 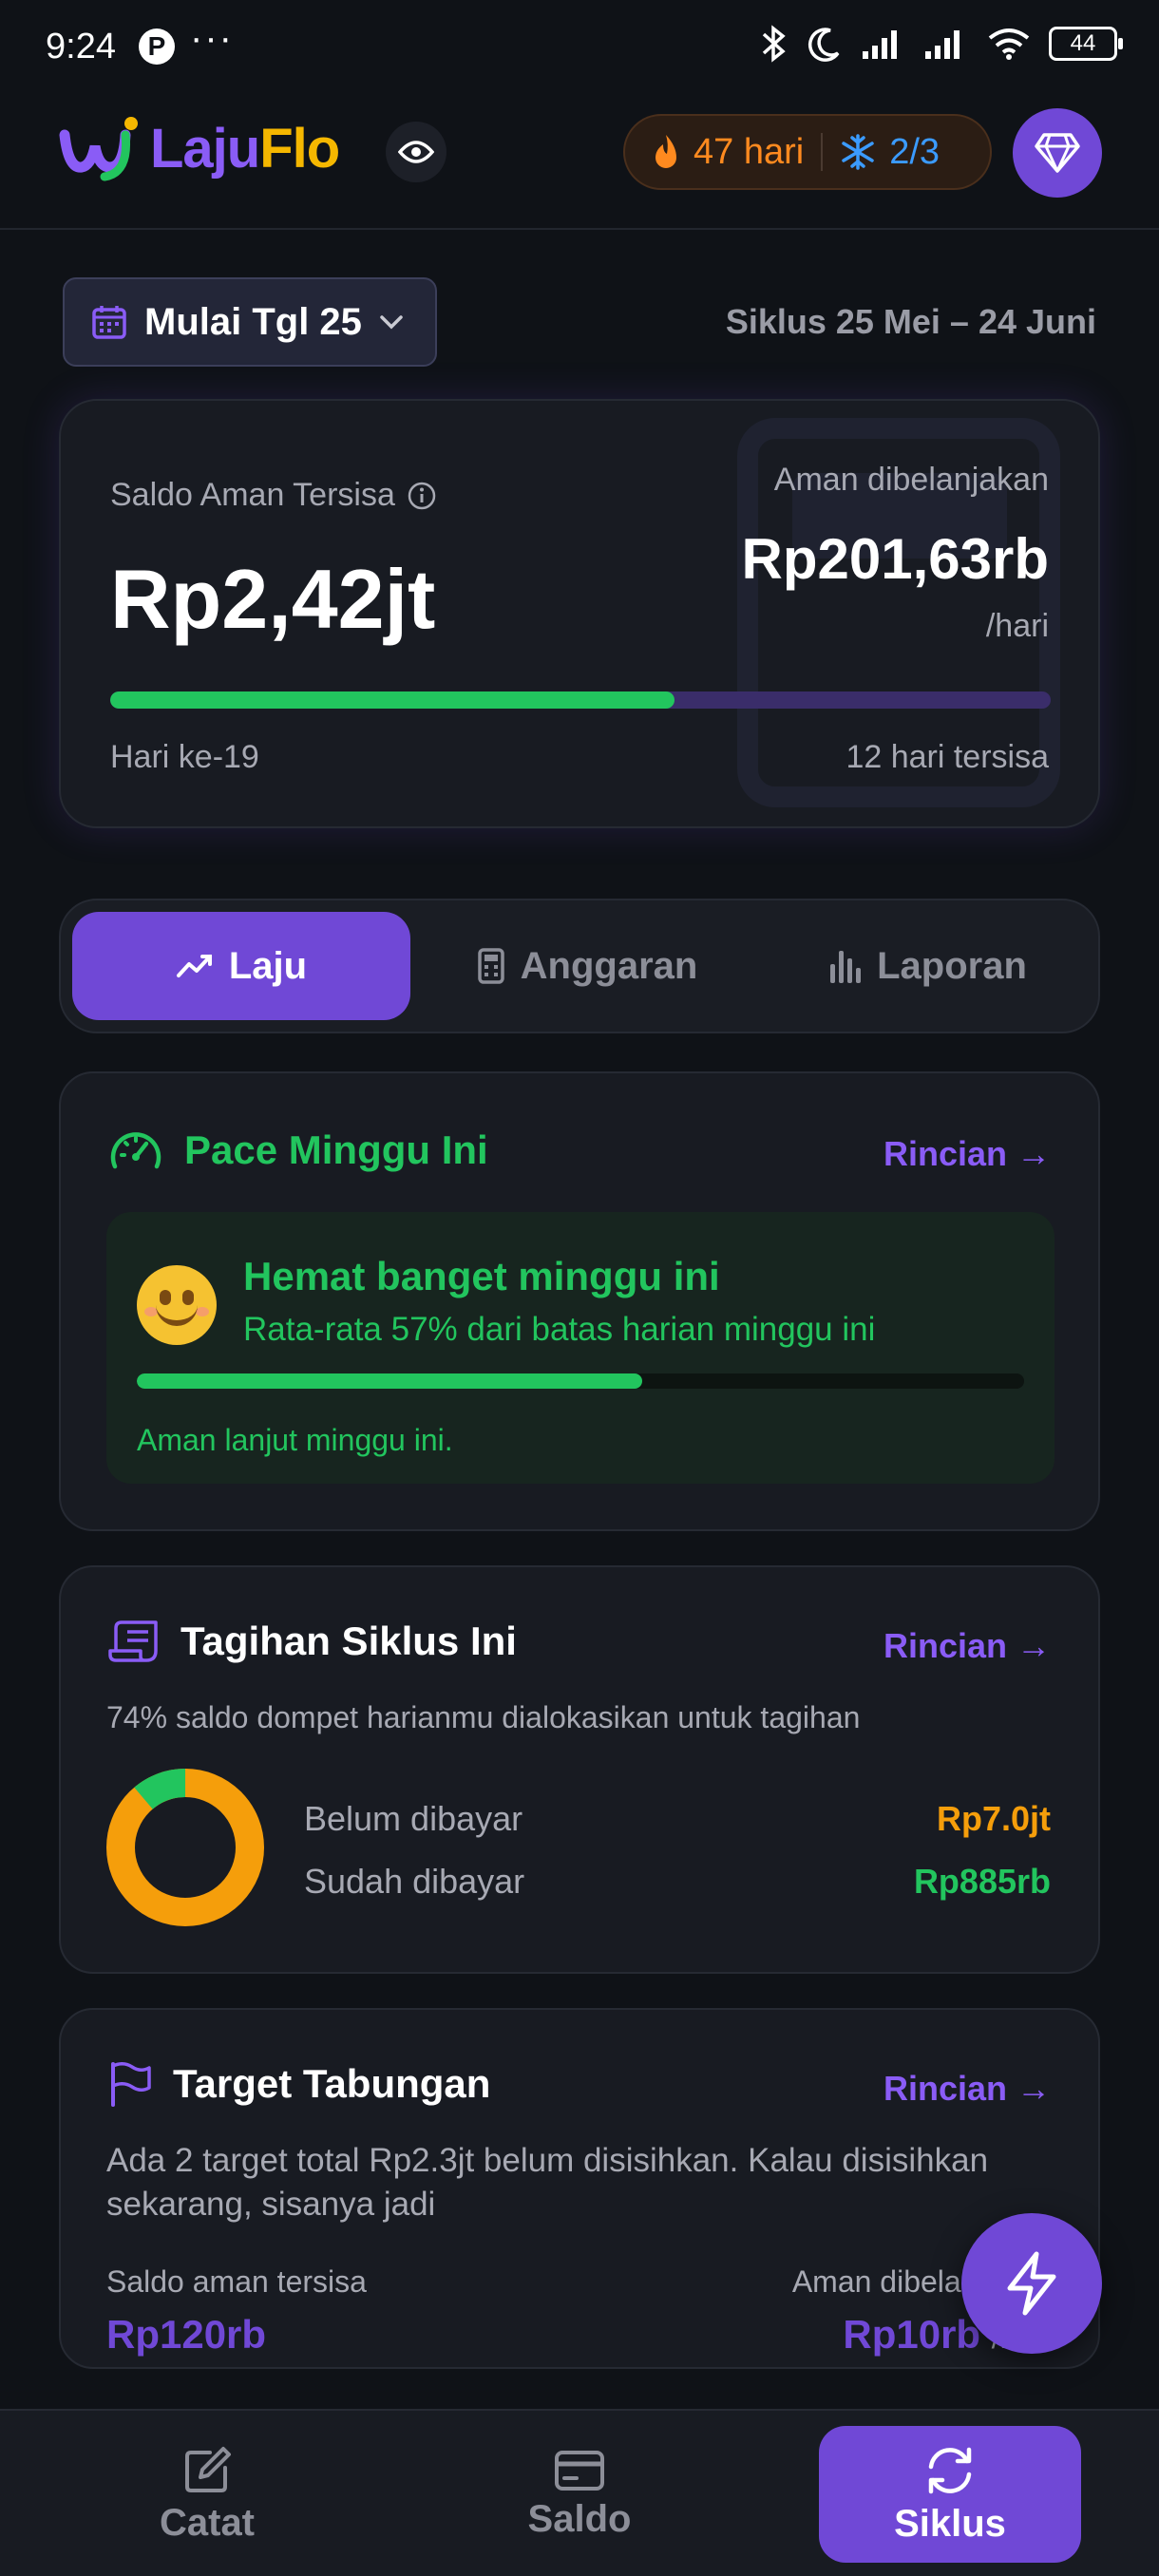 What do you see at coordinates (911, 480) in the screenshot?
I see `safe-spend-label: Aman dibelanjakan` at bounding box center [911, 480].